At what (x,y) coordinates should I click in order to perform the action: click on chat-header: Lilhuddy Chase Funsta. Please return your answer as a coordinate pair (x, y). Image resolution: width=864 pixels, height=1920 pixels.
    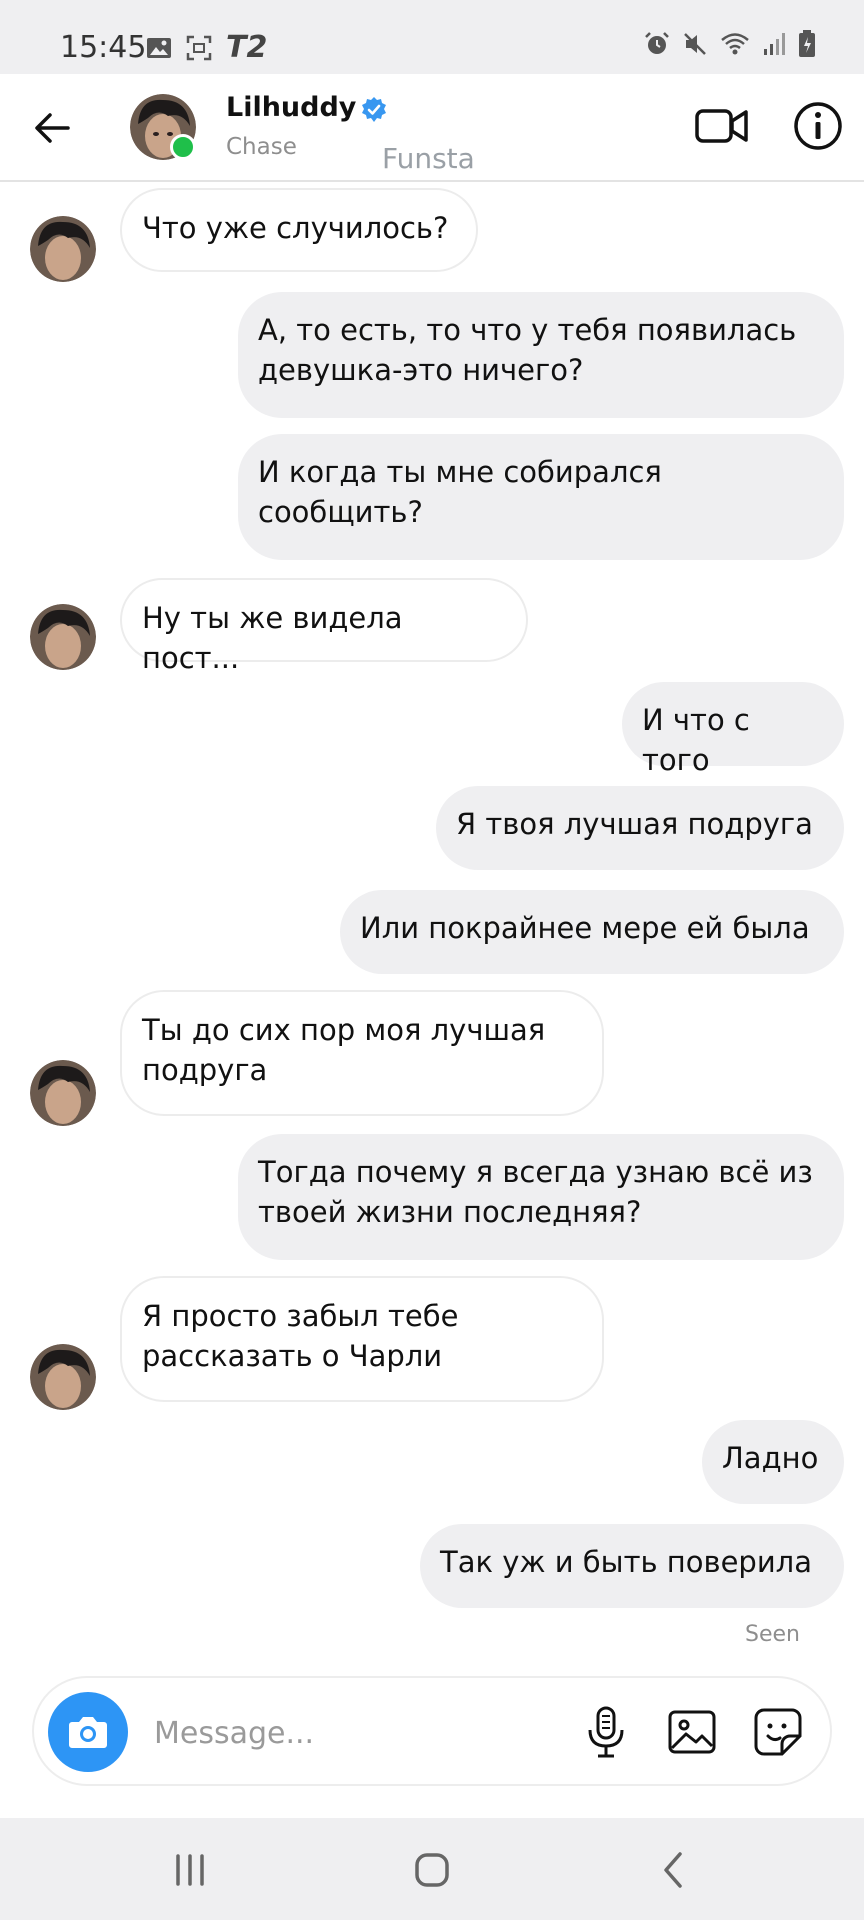
    Looking at the image, I should click on (432, 128).